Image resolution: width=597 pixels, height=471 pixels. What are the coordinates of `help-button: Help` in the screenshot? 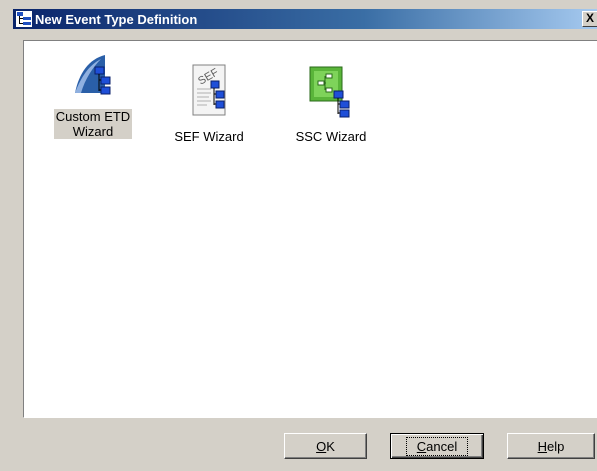 It's located at (551, 446).